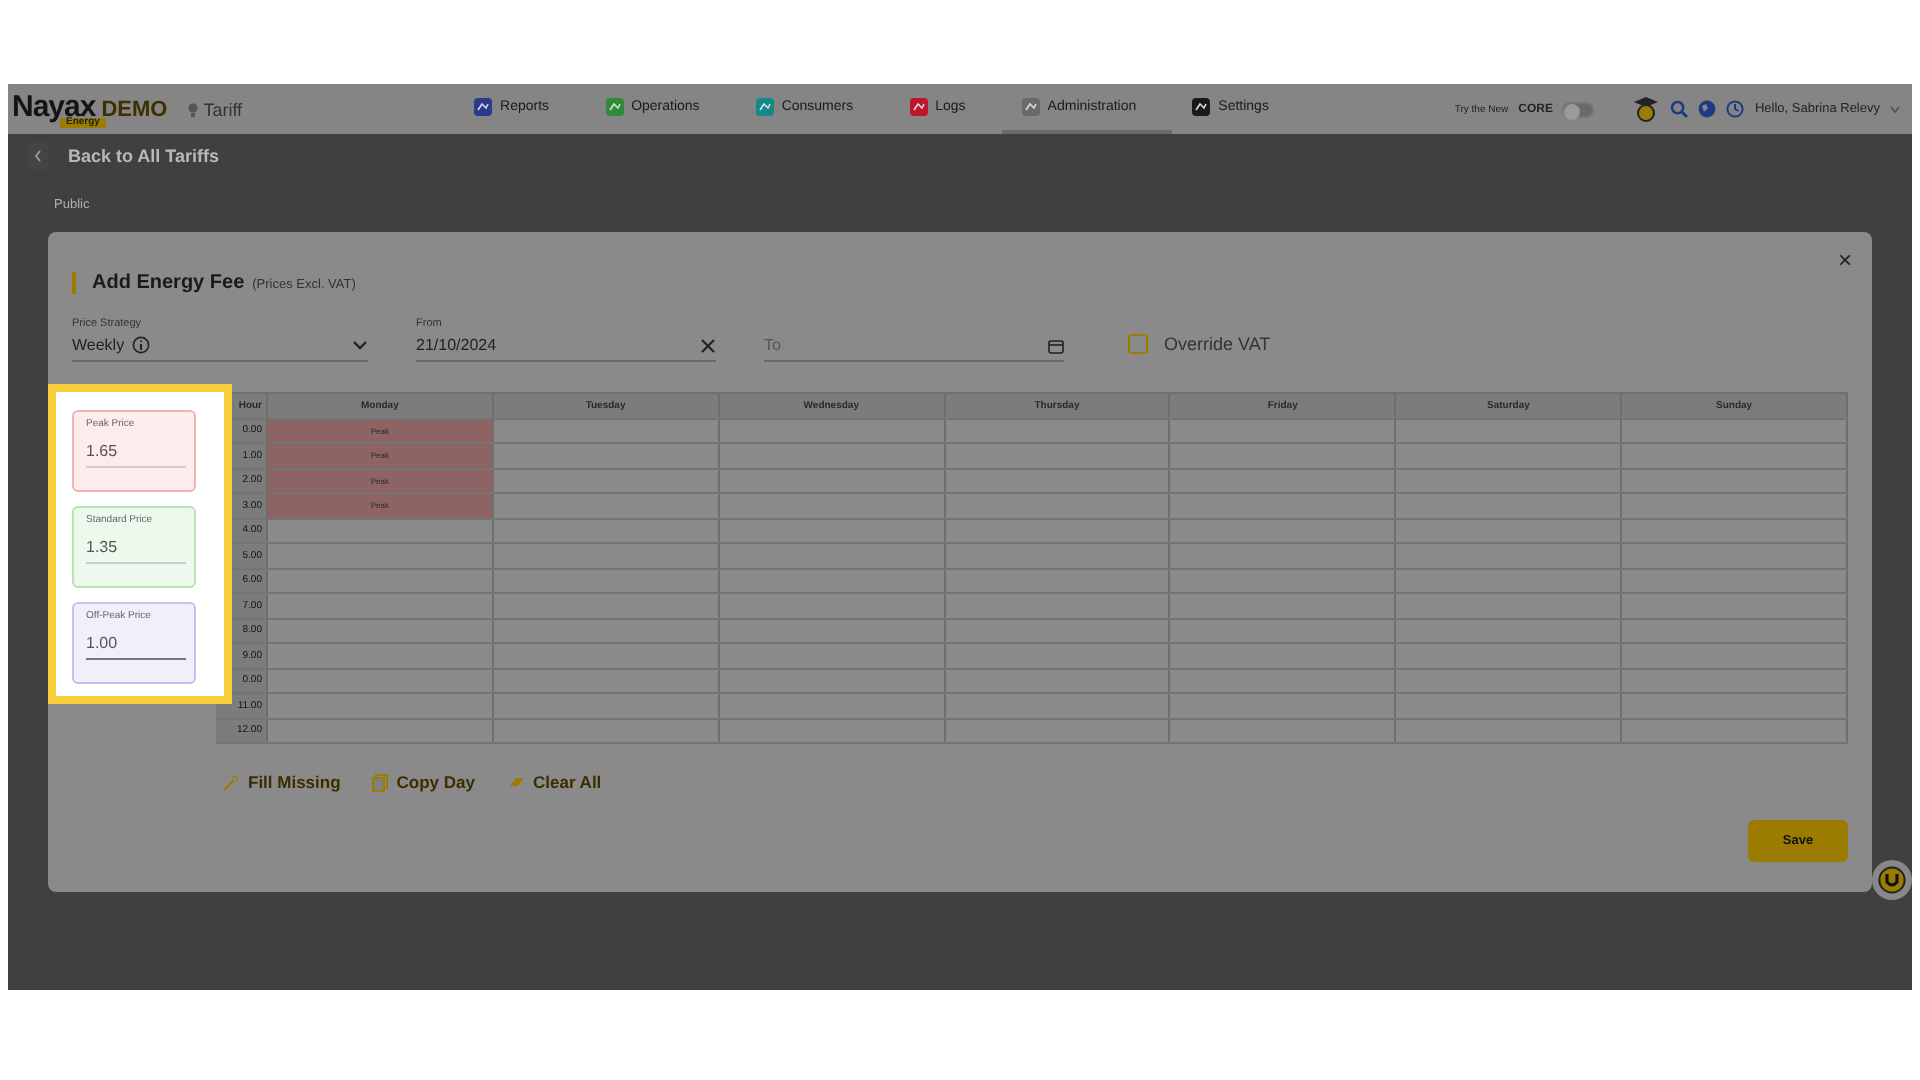 This screenshot has width=1920, height=1080. What do you see at coordinates (134, 110) in the screenshot?
I see `logo-tag: DEMO` at bounding box center [134, 110].